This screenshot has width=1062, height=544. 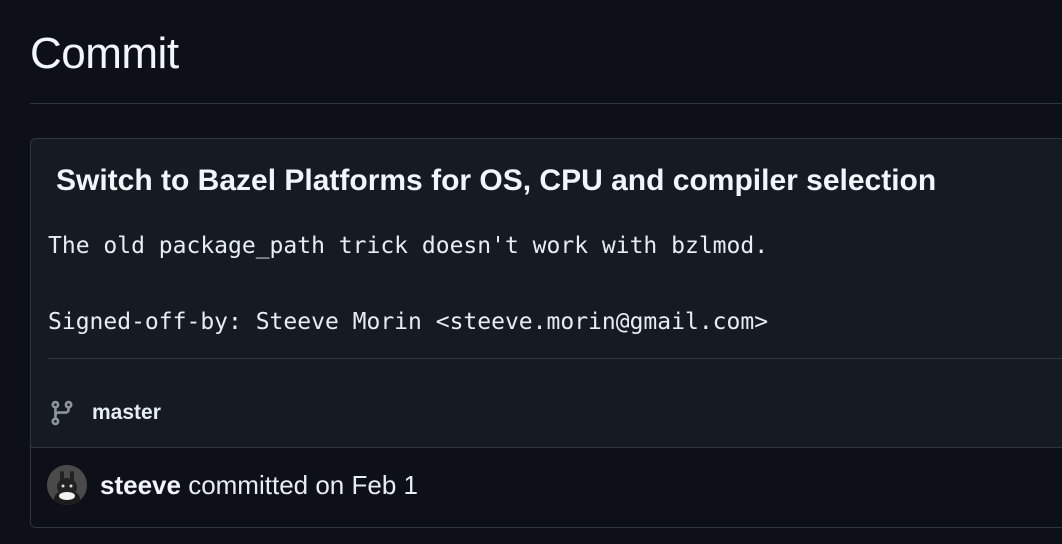 I want to click on committed-date-text: committed on Feb 1, so click(x=299, y=485).